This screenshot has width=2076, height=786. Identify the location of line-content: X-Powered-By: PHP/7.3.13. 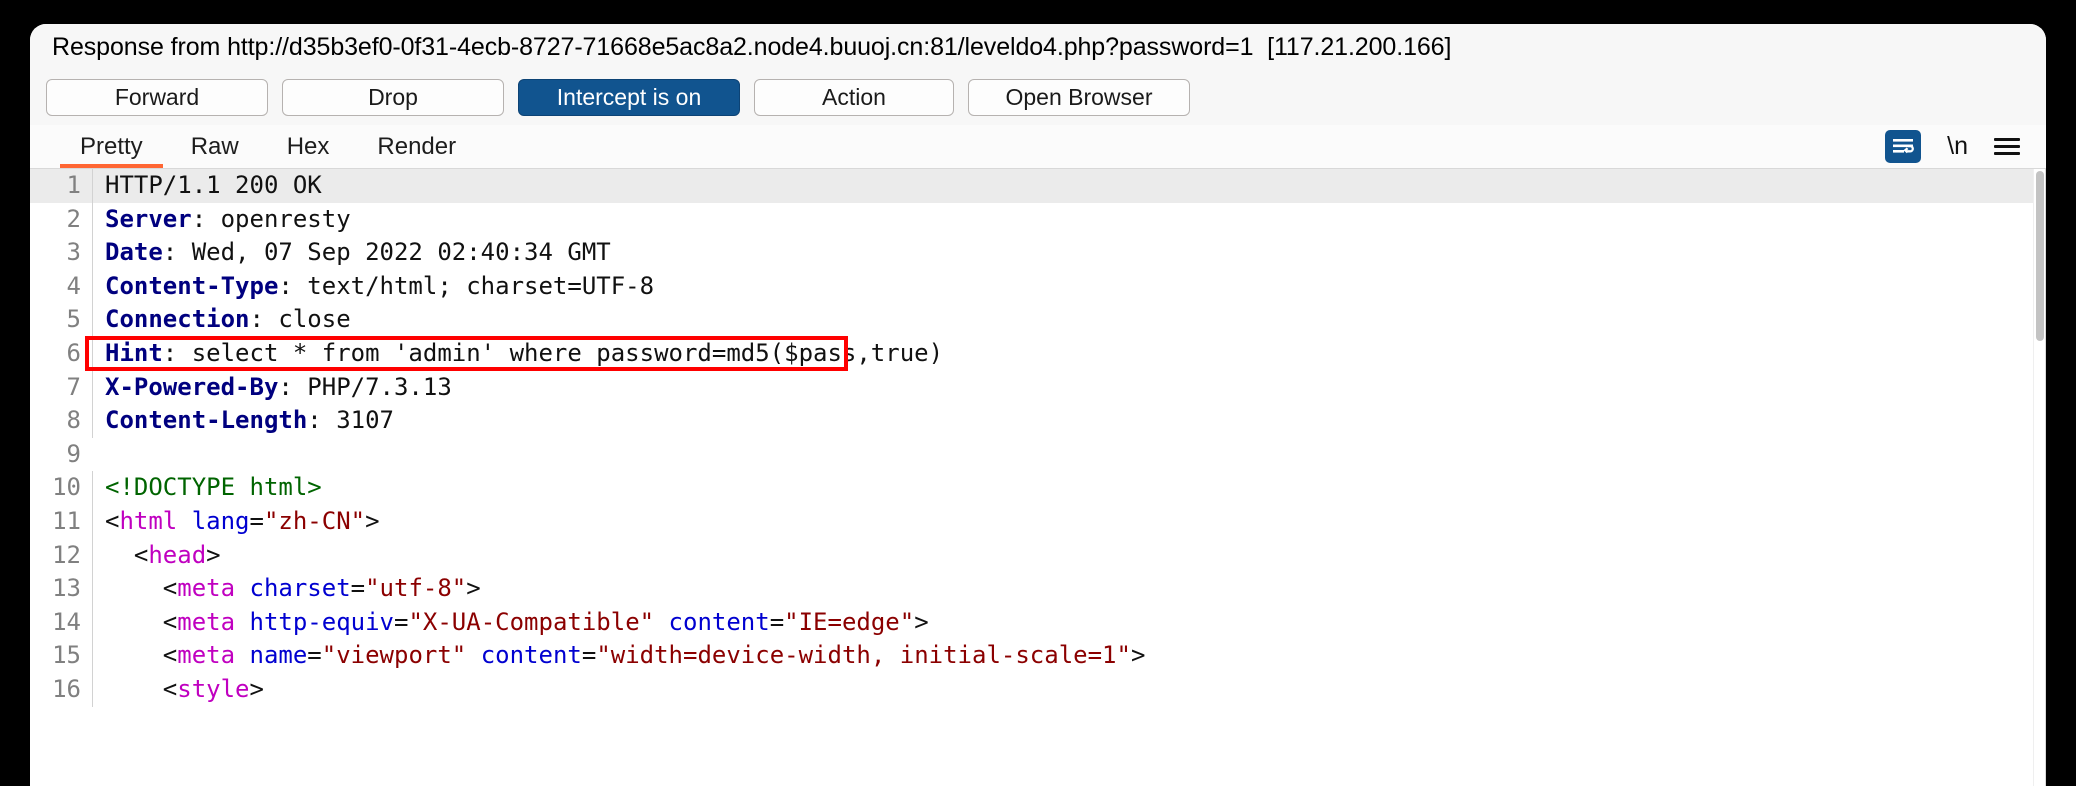
(1062, 387).